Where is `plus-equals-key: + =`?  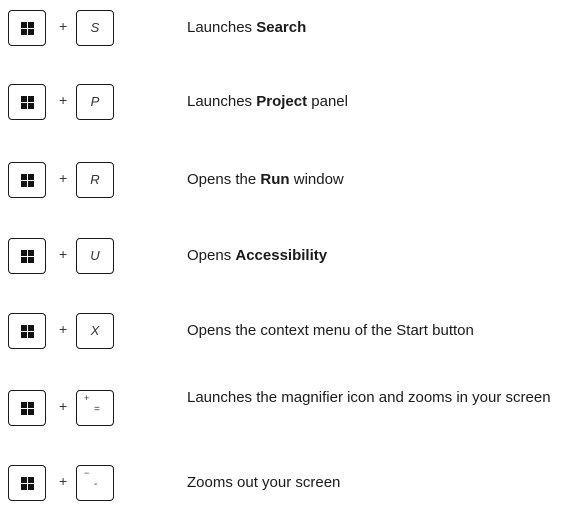
plus-equals-key: + = is located at coordinates (95, 408).